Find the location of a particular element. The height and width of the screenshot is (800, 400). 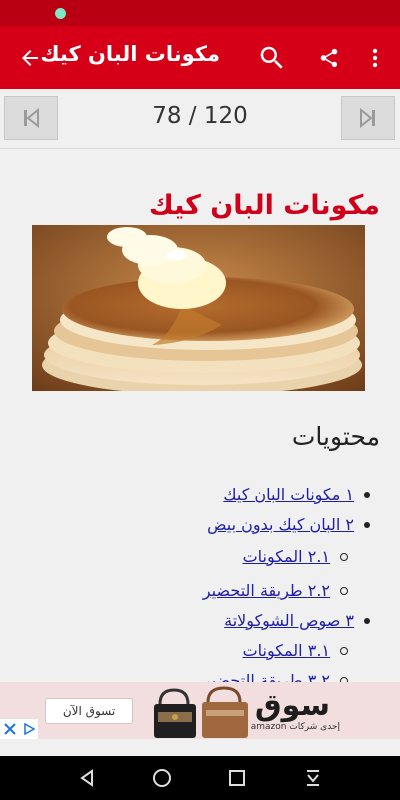

toc-item: ٣.٢ طريقة التحضير is located at coordinates (275, 676).